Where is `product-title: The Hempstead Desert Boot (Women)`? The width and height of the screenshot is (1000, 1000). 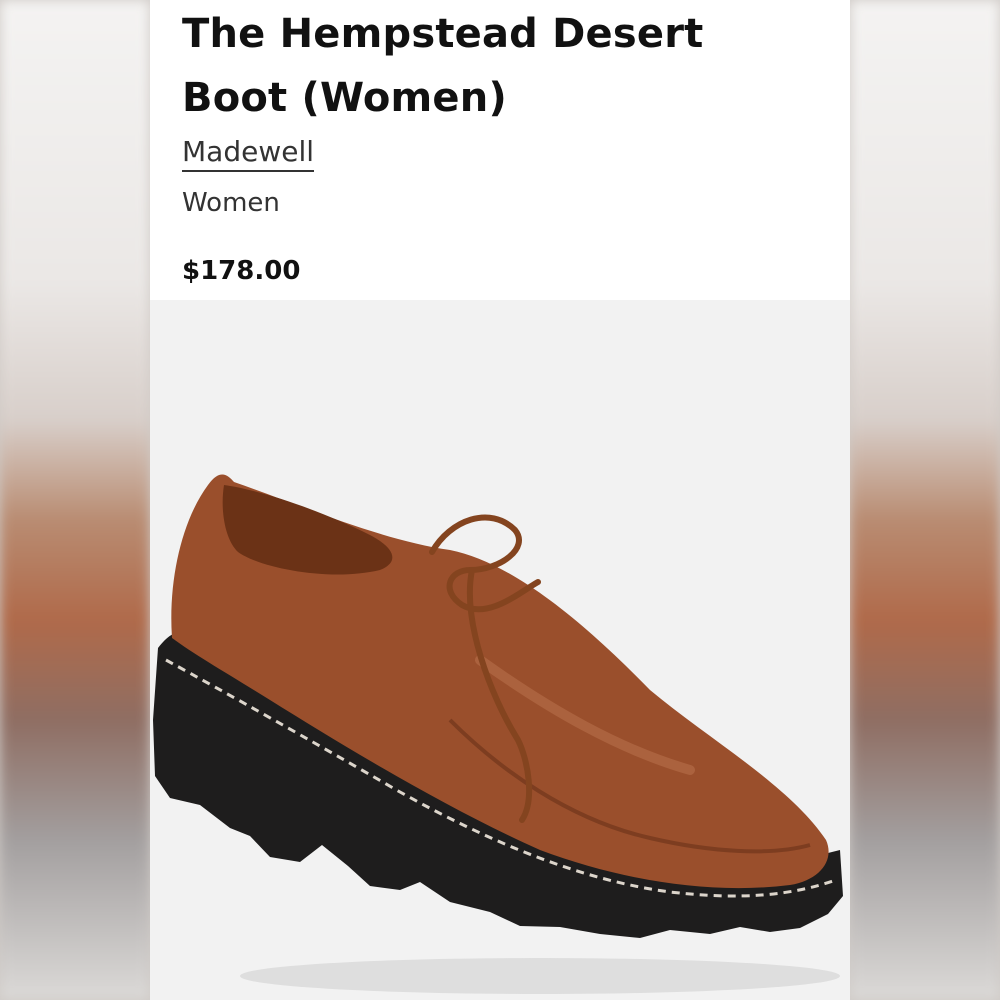 product-title: The Hempstead Desert Boot (Women) is located at coordinates (443, 66).